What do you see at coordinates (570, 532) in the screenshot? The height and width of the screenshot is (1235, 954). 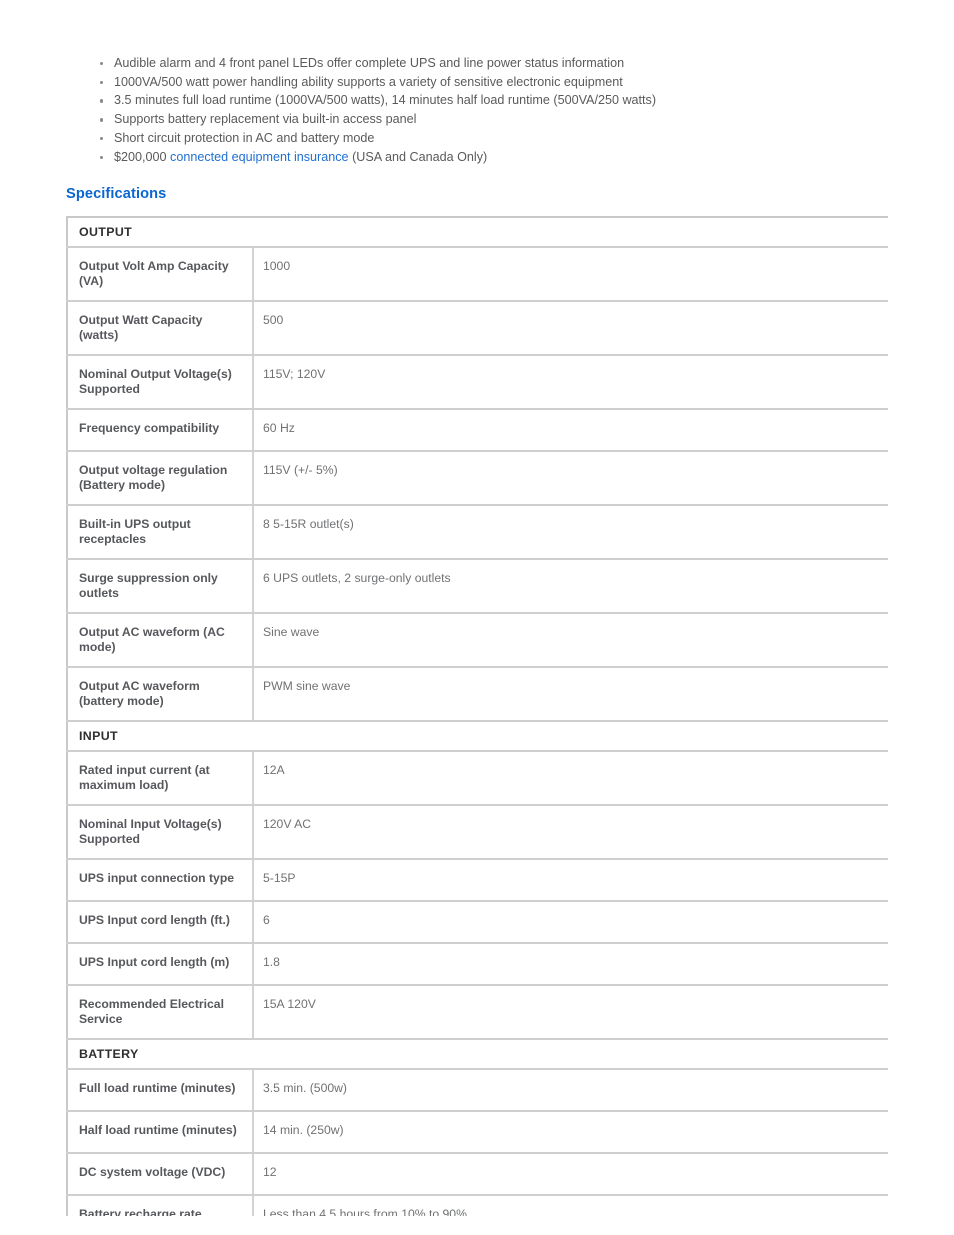 I see `spec-value: 8 5-15R outlet(s)` at bounding box center [570, 532].